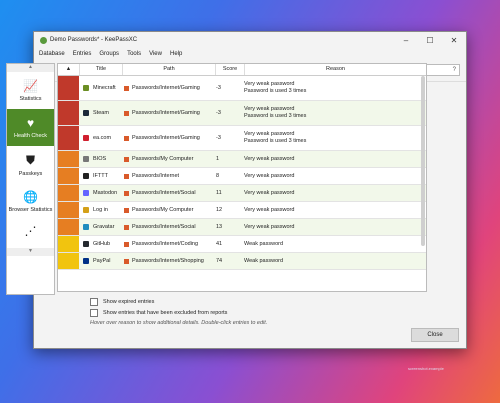 The width and height of the screenshot is (500, 403). I want to click on table-header: ▲ Title Path Score Reason, so click(242, 70).